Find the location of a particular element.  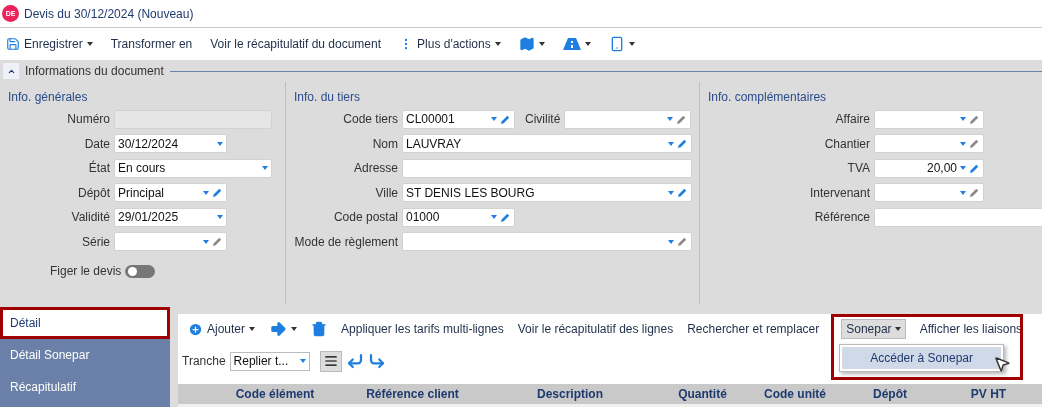

collapse-button is located at coordinates (11, 71).